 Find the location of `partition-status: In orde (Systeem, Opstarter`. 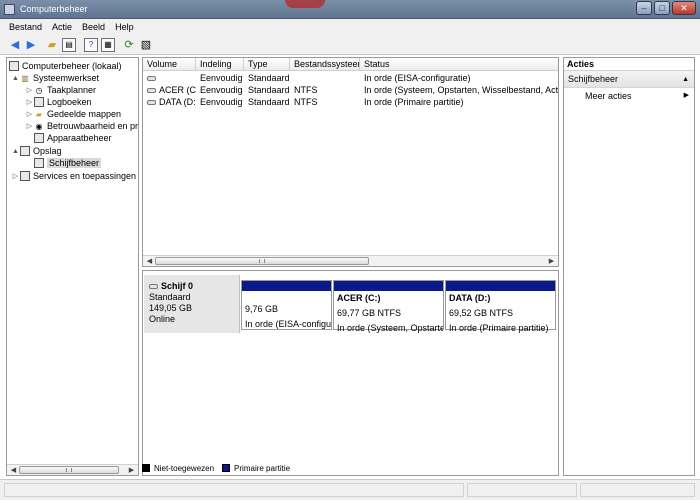

partition-status: In orde (Systeem, Opstarter is located at coordinates (390, 328).